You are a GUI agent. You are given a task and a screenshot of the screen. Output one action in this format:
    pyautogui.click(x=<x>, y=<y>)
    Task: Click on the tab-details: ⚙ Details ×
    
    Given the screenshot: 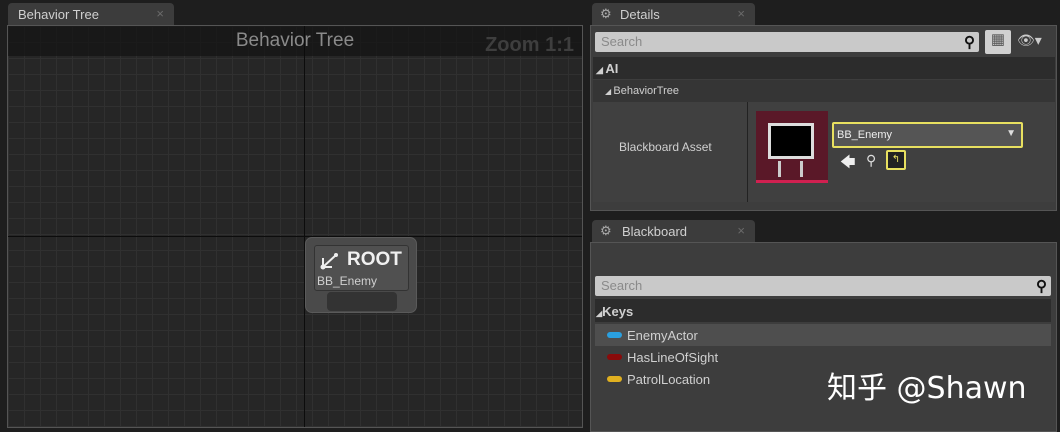 What is the action you would take?
    pyautogui.click(x=673, y=14)
    